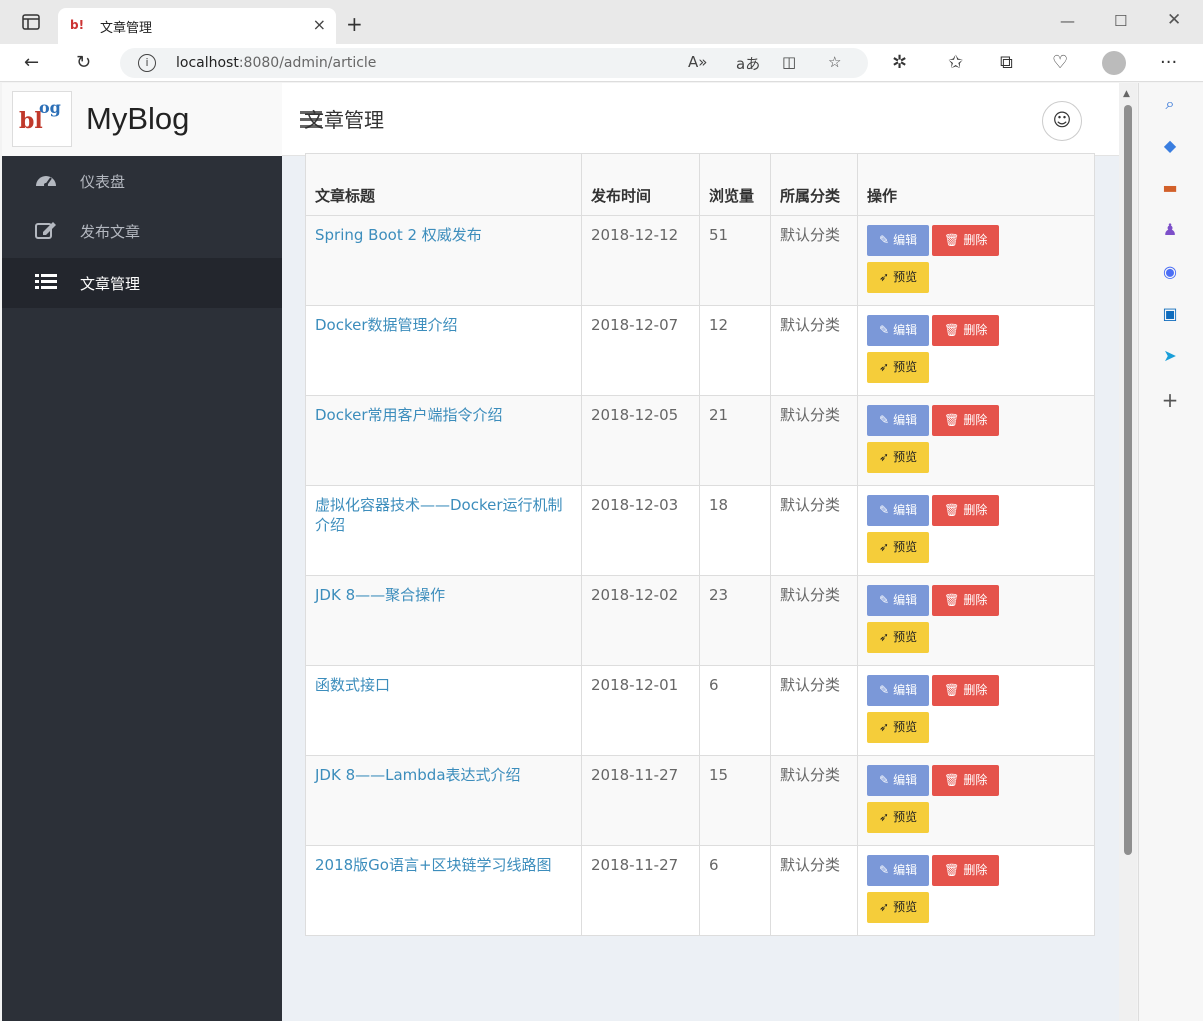 Image resolution: width=1203 pixels, height=1021 pixels. What do you see at coordinates (142, 181) in the screenshot?
I see `sidebar-item-dashboard: 仪表盘` at bounding box center [142, 181].